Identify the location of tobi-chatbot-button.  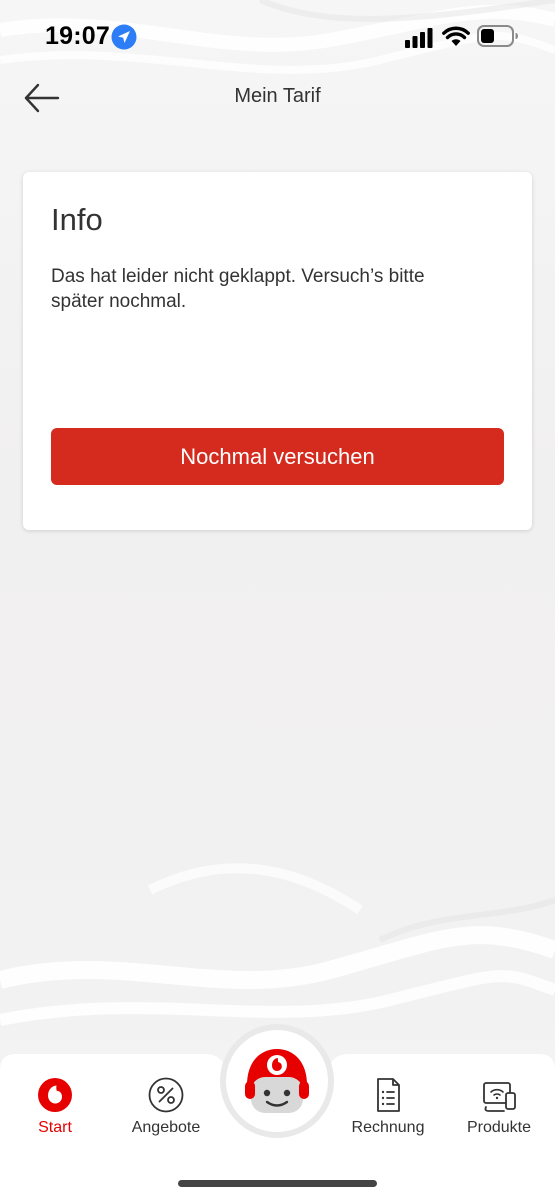
(277, 1081).